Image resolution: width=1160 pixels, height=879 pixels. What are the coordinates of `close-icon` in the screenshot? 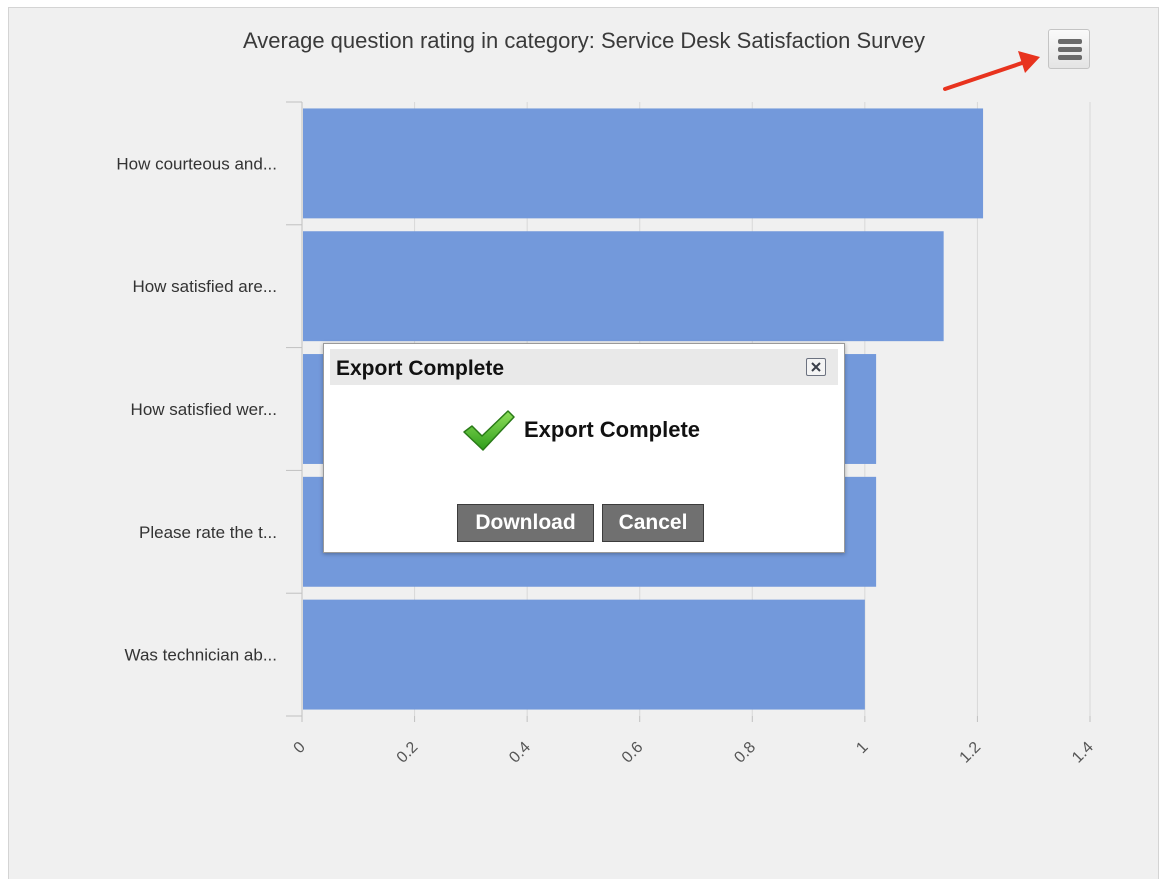 It's located at (816, 367).